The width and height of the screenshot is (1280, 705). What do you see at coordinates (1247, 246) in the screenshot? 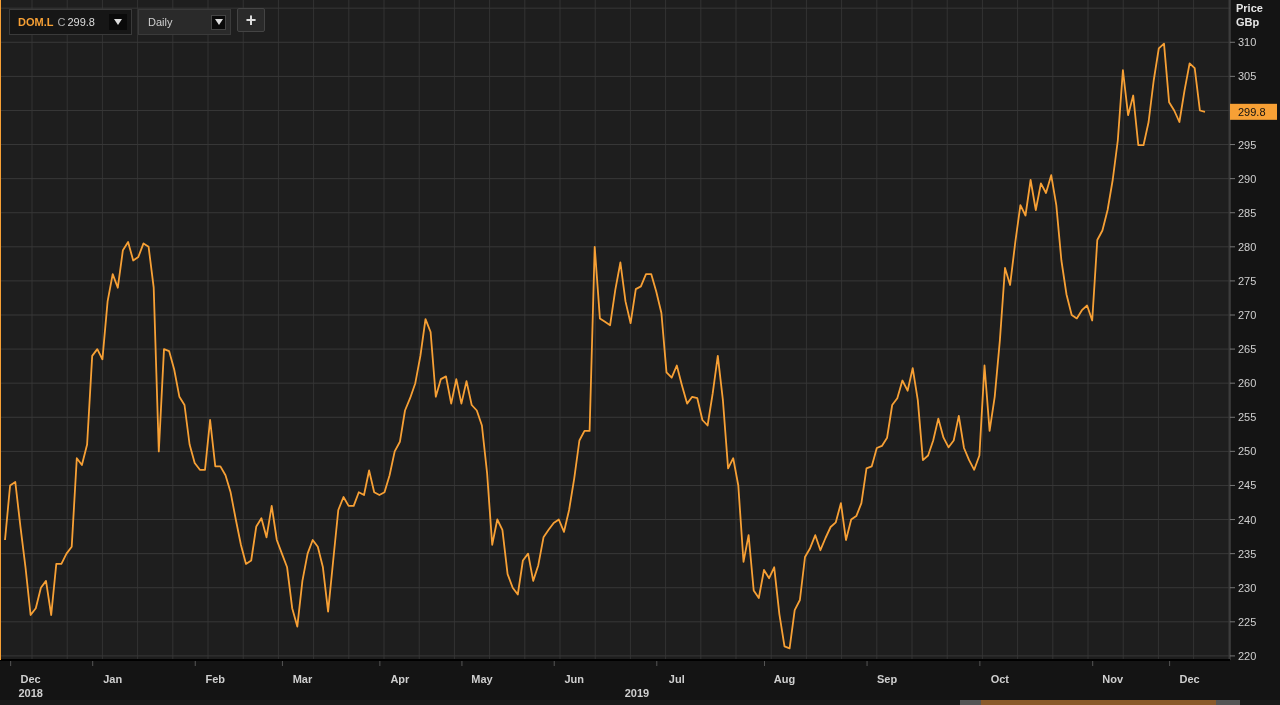
I see `y-tick-label: 280` at bounding box center [1247, 246].